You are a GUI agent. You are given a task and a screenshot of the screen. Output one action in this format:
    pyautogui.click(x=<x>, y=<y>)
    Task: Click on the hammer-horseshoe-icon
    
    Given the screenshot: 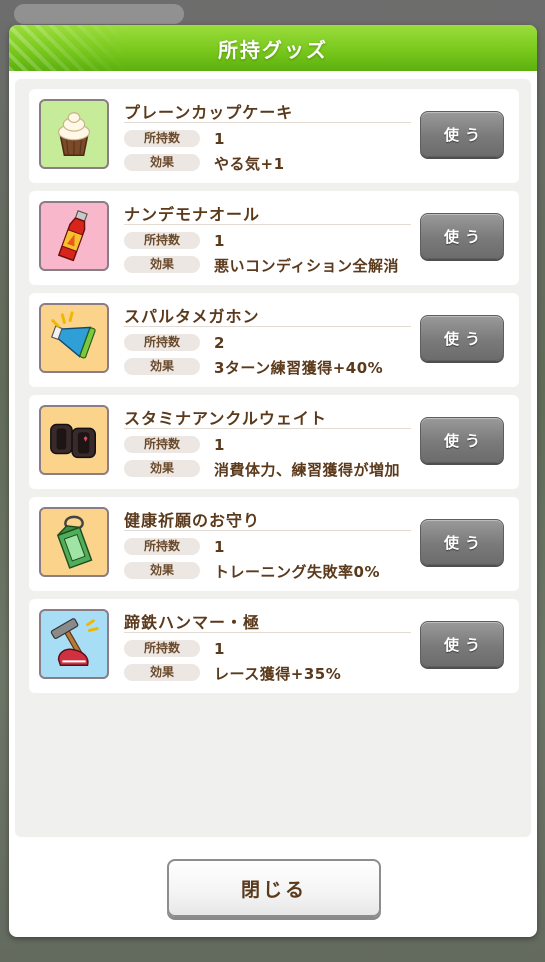 What is the action you would take?
    pyautogui.click(x=74, y=642)
    